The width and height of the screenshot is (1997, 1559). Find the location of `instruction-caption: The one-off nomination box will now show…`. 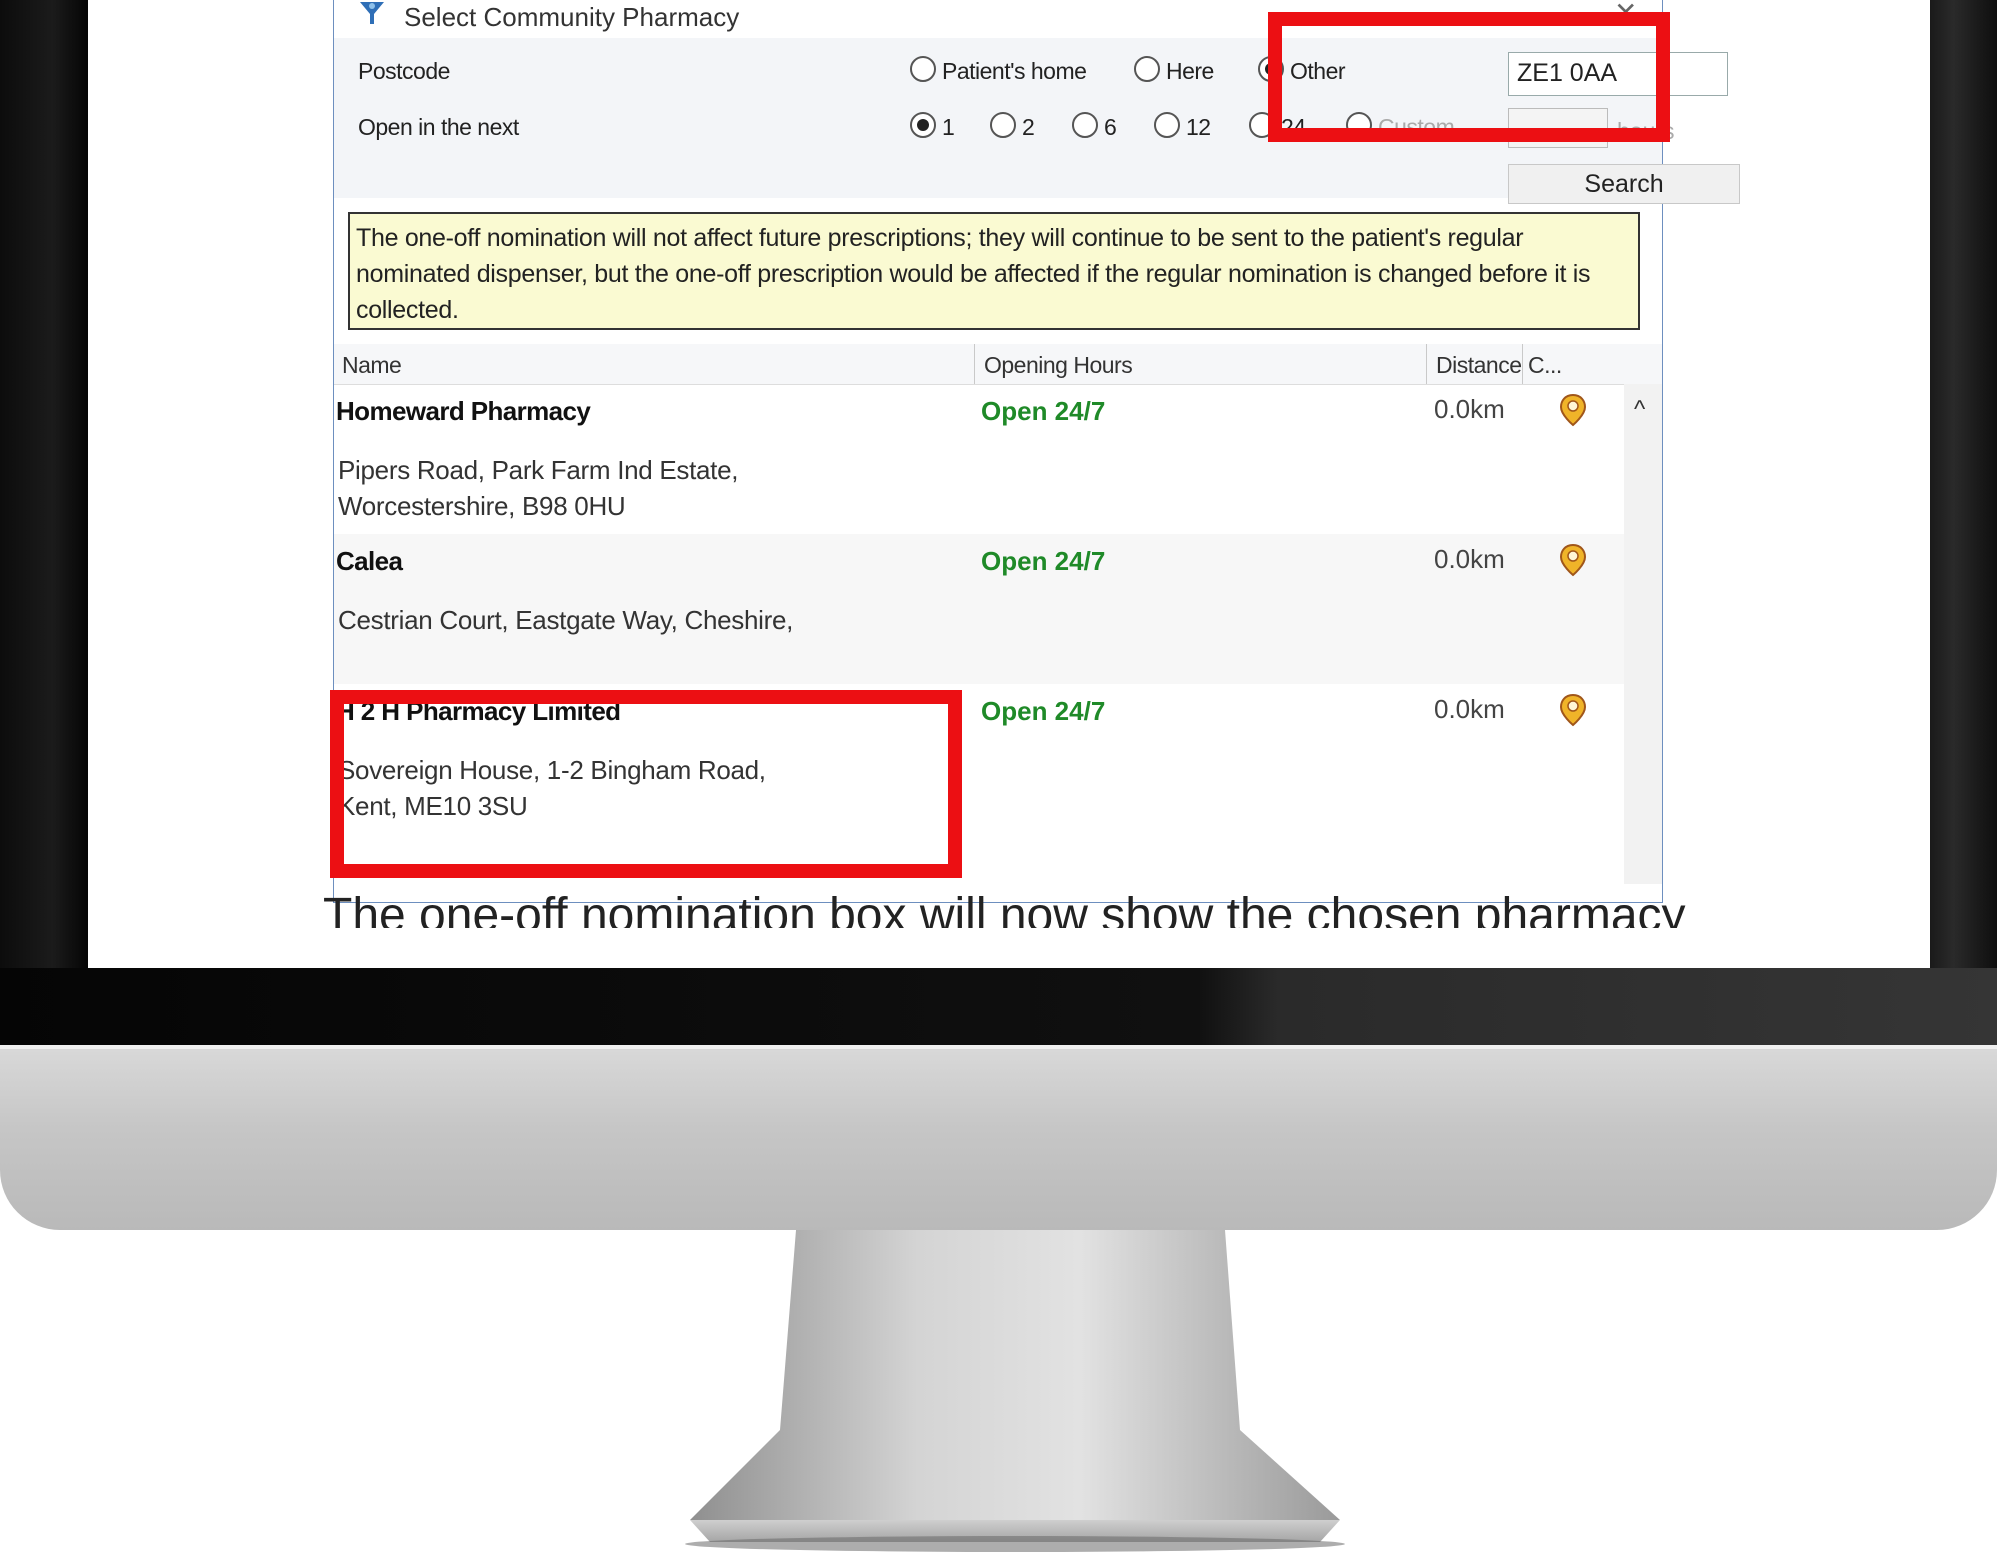

instruction-caption: The one-off nomination box will now show… is located at coordinates (1073, 908).